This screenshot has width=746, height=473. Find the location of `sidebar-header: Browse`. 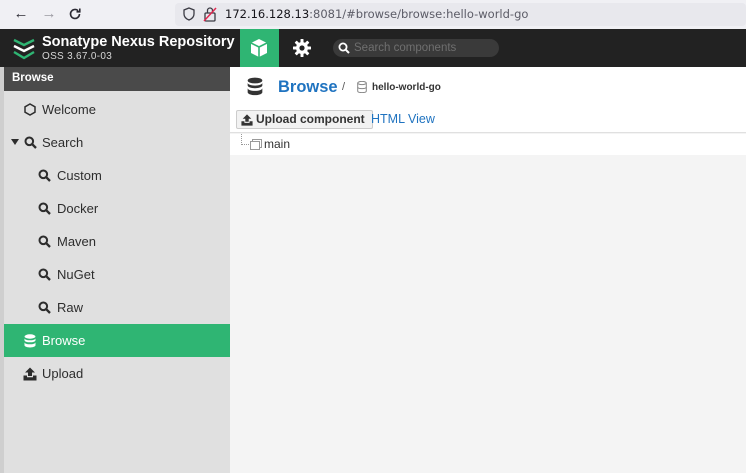

sidebar-header: Browse is located at coordinates (117, 79).